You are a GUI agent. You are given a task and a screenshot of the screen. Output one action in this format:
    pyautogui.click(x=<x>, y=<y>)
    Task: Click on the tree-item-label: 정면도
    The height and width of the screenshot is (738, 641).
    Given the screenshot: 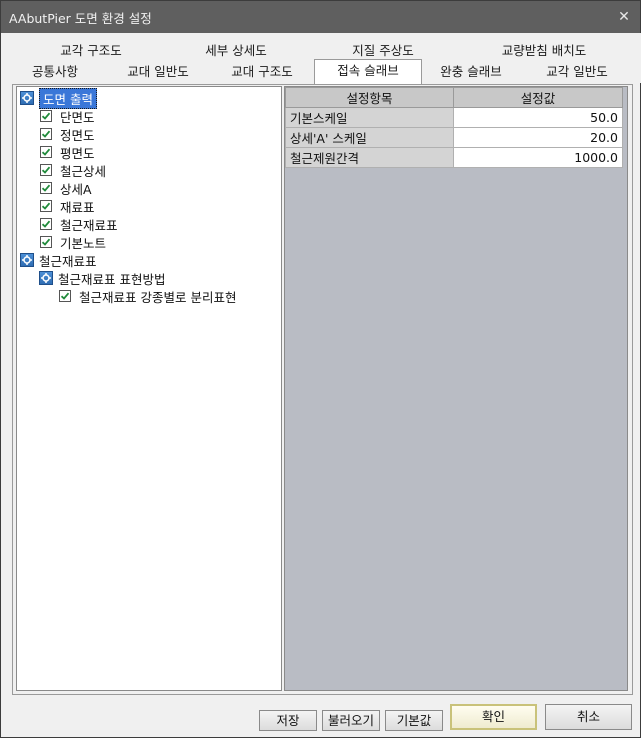 What is the action you would take?
    pyautogui.click(x=77, y=135)
    